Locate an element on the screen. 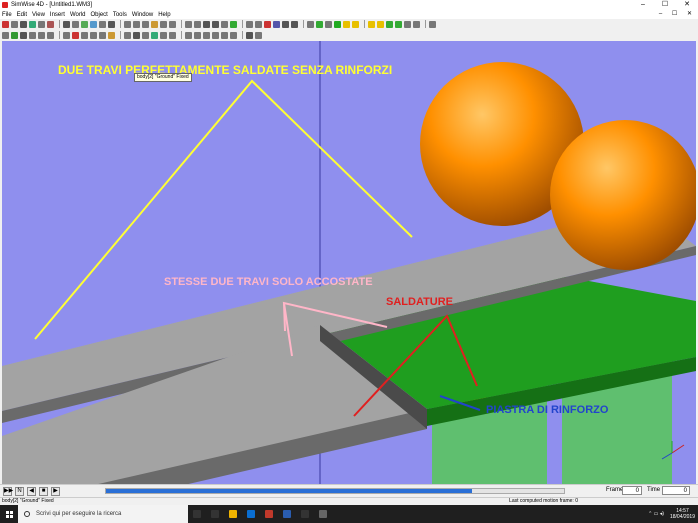 The width and height of the screenshot is (698, 523). frame-input: 0 is located at coordinates (632, 490).